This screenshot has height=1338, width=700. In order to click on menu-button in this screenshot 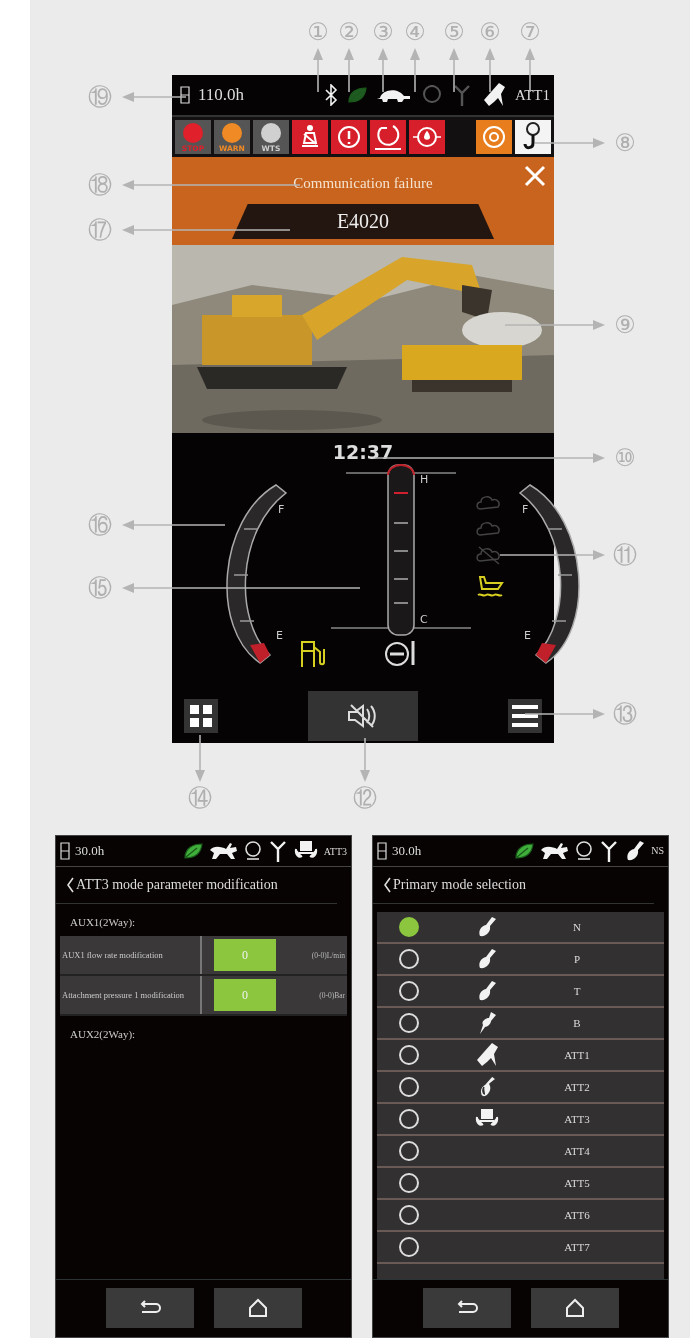, I will do `click(525, 715)`.